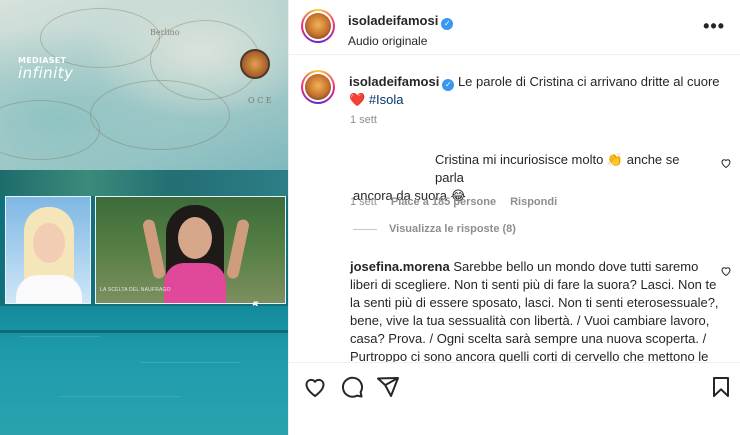 The height and width of the screenshot is (435, 740). Describe the element at coordinates (401, 30) in the screenshot. I see `header-user-block: isoladeifamosi ✓ Audio originale` at that location.